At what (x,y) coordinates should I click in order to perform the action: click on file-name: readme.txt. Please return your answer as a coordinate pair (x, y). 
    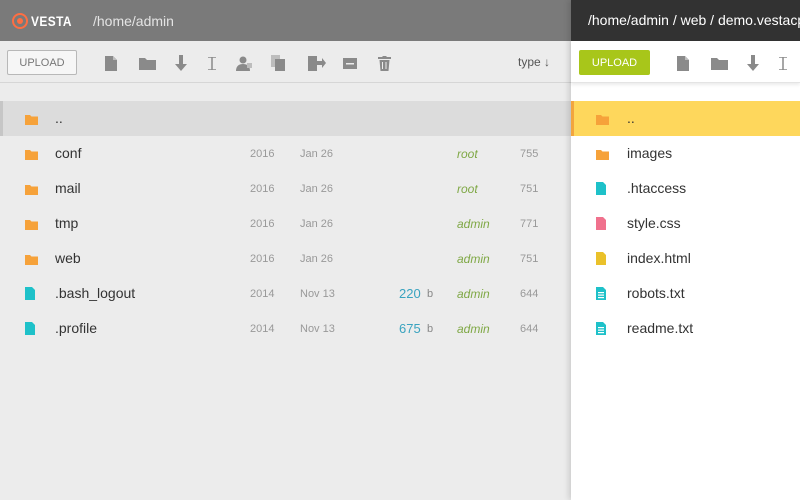
    Looking at the image, I should click on (660, 328).